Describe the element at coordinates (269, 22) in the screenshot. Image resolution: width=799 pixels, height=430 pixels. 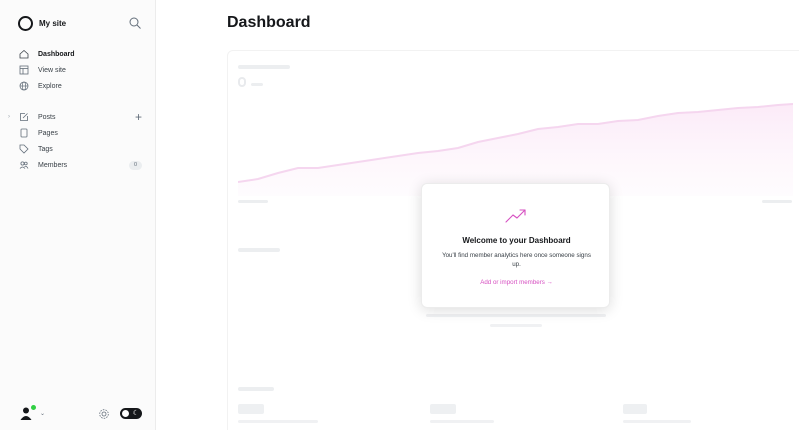
I see `page-title: Dashboard` at that location.